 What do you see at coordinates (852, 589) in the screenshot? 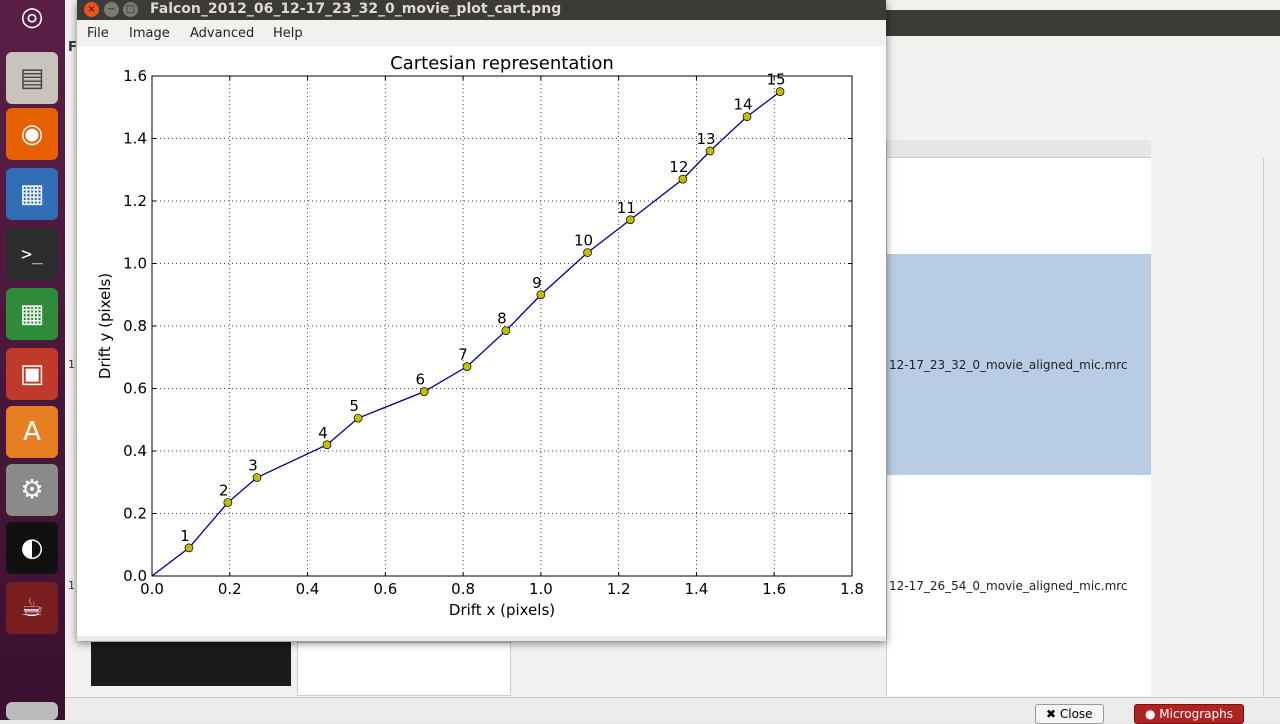
I see `x-tick-label: 1.8` at bounding box center [852, 589].